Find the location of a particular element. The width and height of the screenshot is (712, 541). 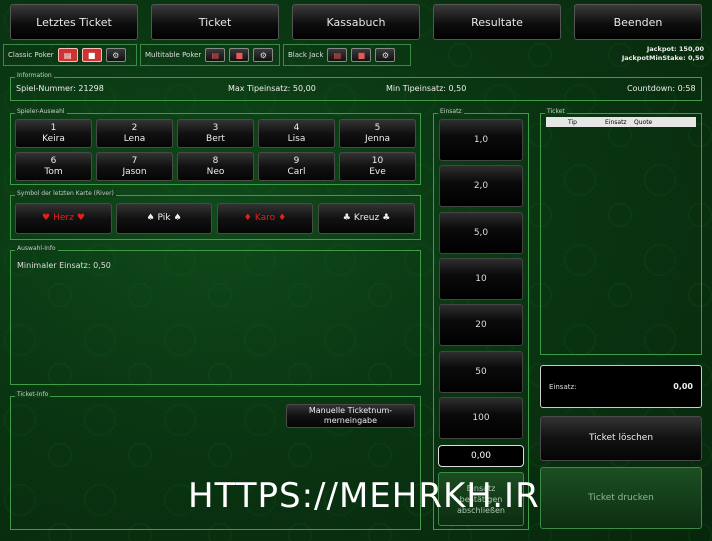

einsatz-value-button: 2,0 is located at coordinates (481, 186).